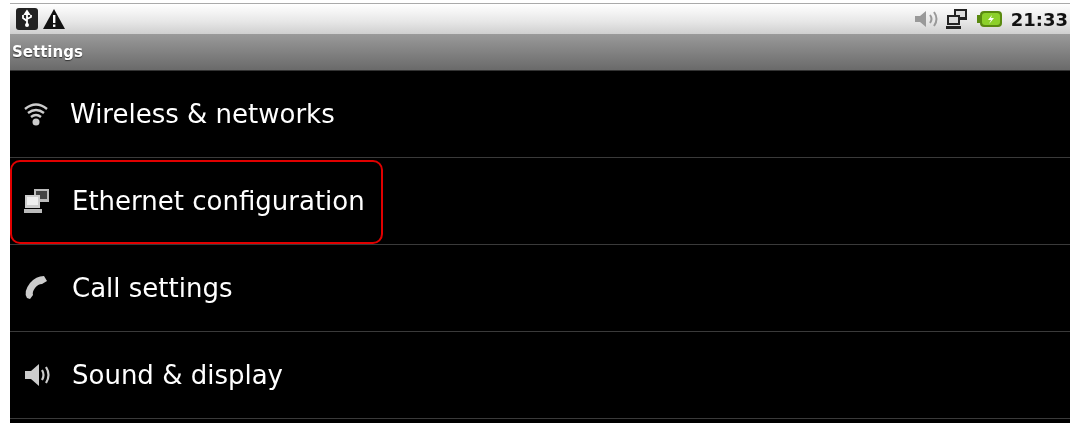 This screenshot has height=423, width=1070. What do you see at coordinates (1039, 19) in the screenshot?
I see `clock-time: 21:33` at bounding box center [1039, 19].